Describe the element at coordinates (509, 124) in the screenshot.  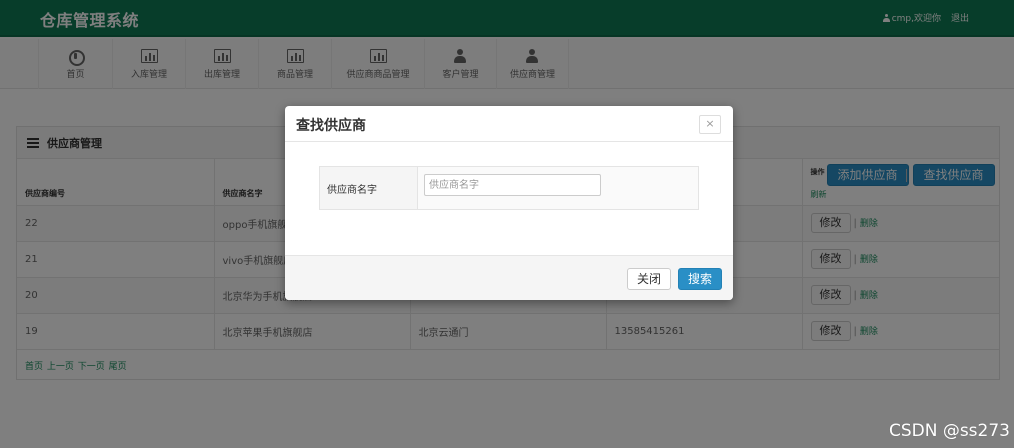
I see `dialog-header: 查找供应商 ×` at that location.